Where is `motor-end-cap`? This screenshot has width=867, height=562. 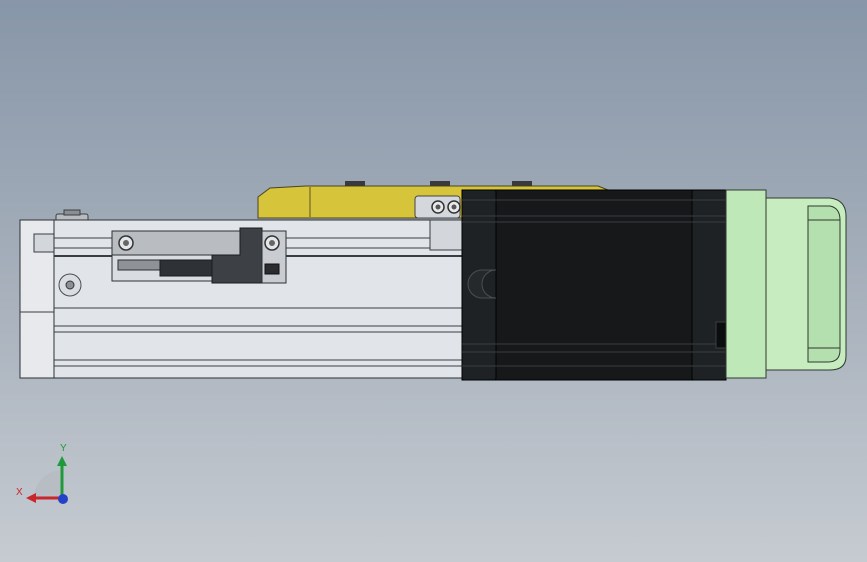
motor-end-cap is located at coordinates (786, 284).